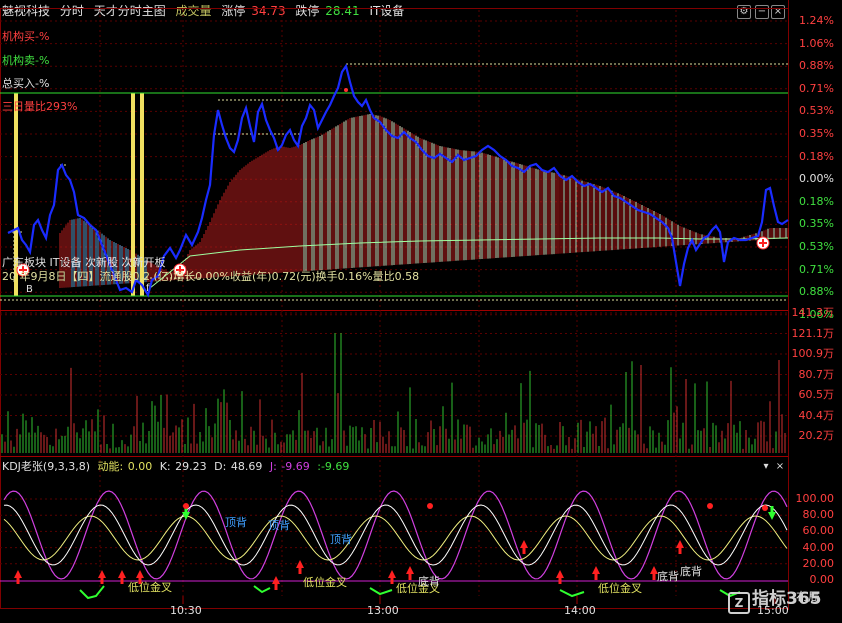 This screenshot has width=842, height=623. Describe the element at coordinates (818, 563) in the screenshot. I see `kdj-axis-label: 20.00` at that location.